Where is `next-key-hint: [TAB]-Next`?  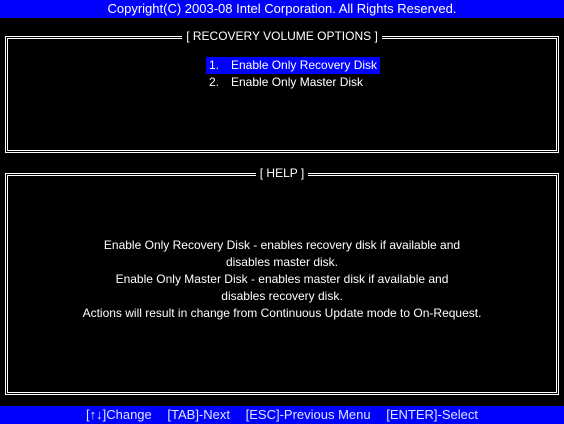
next-key-hint: [TAB]-Next is located at coordinates (198, 414).